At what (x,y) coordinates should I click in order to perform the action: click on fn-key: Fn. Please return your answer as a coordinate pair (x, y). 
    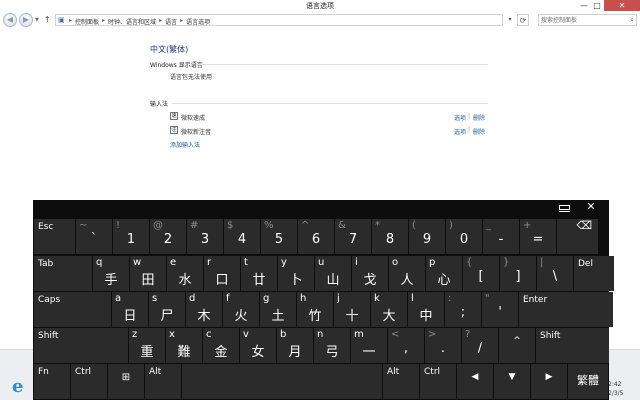
    Looking at the image, I should click on (52, 381).